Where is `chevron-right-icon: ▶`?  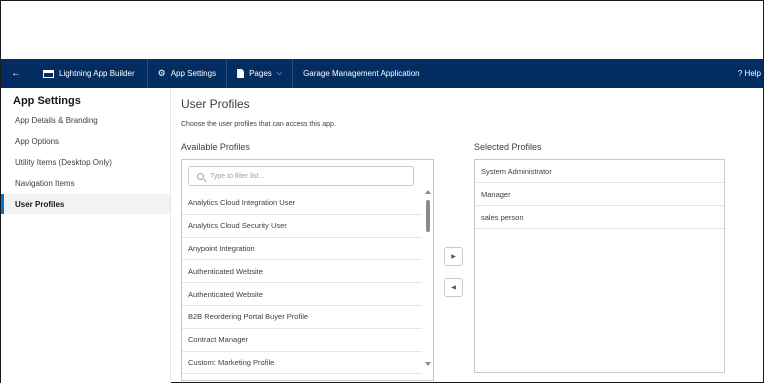
chevron-right-icon: ▶ is located at coordinates (453, 257).